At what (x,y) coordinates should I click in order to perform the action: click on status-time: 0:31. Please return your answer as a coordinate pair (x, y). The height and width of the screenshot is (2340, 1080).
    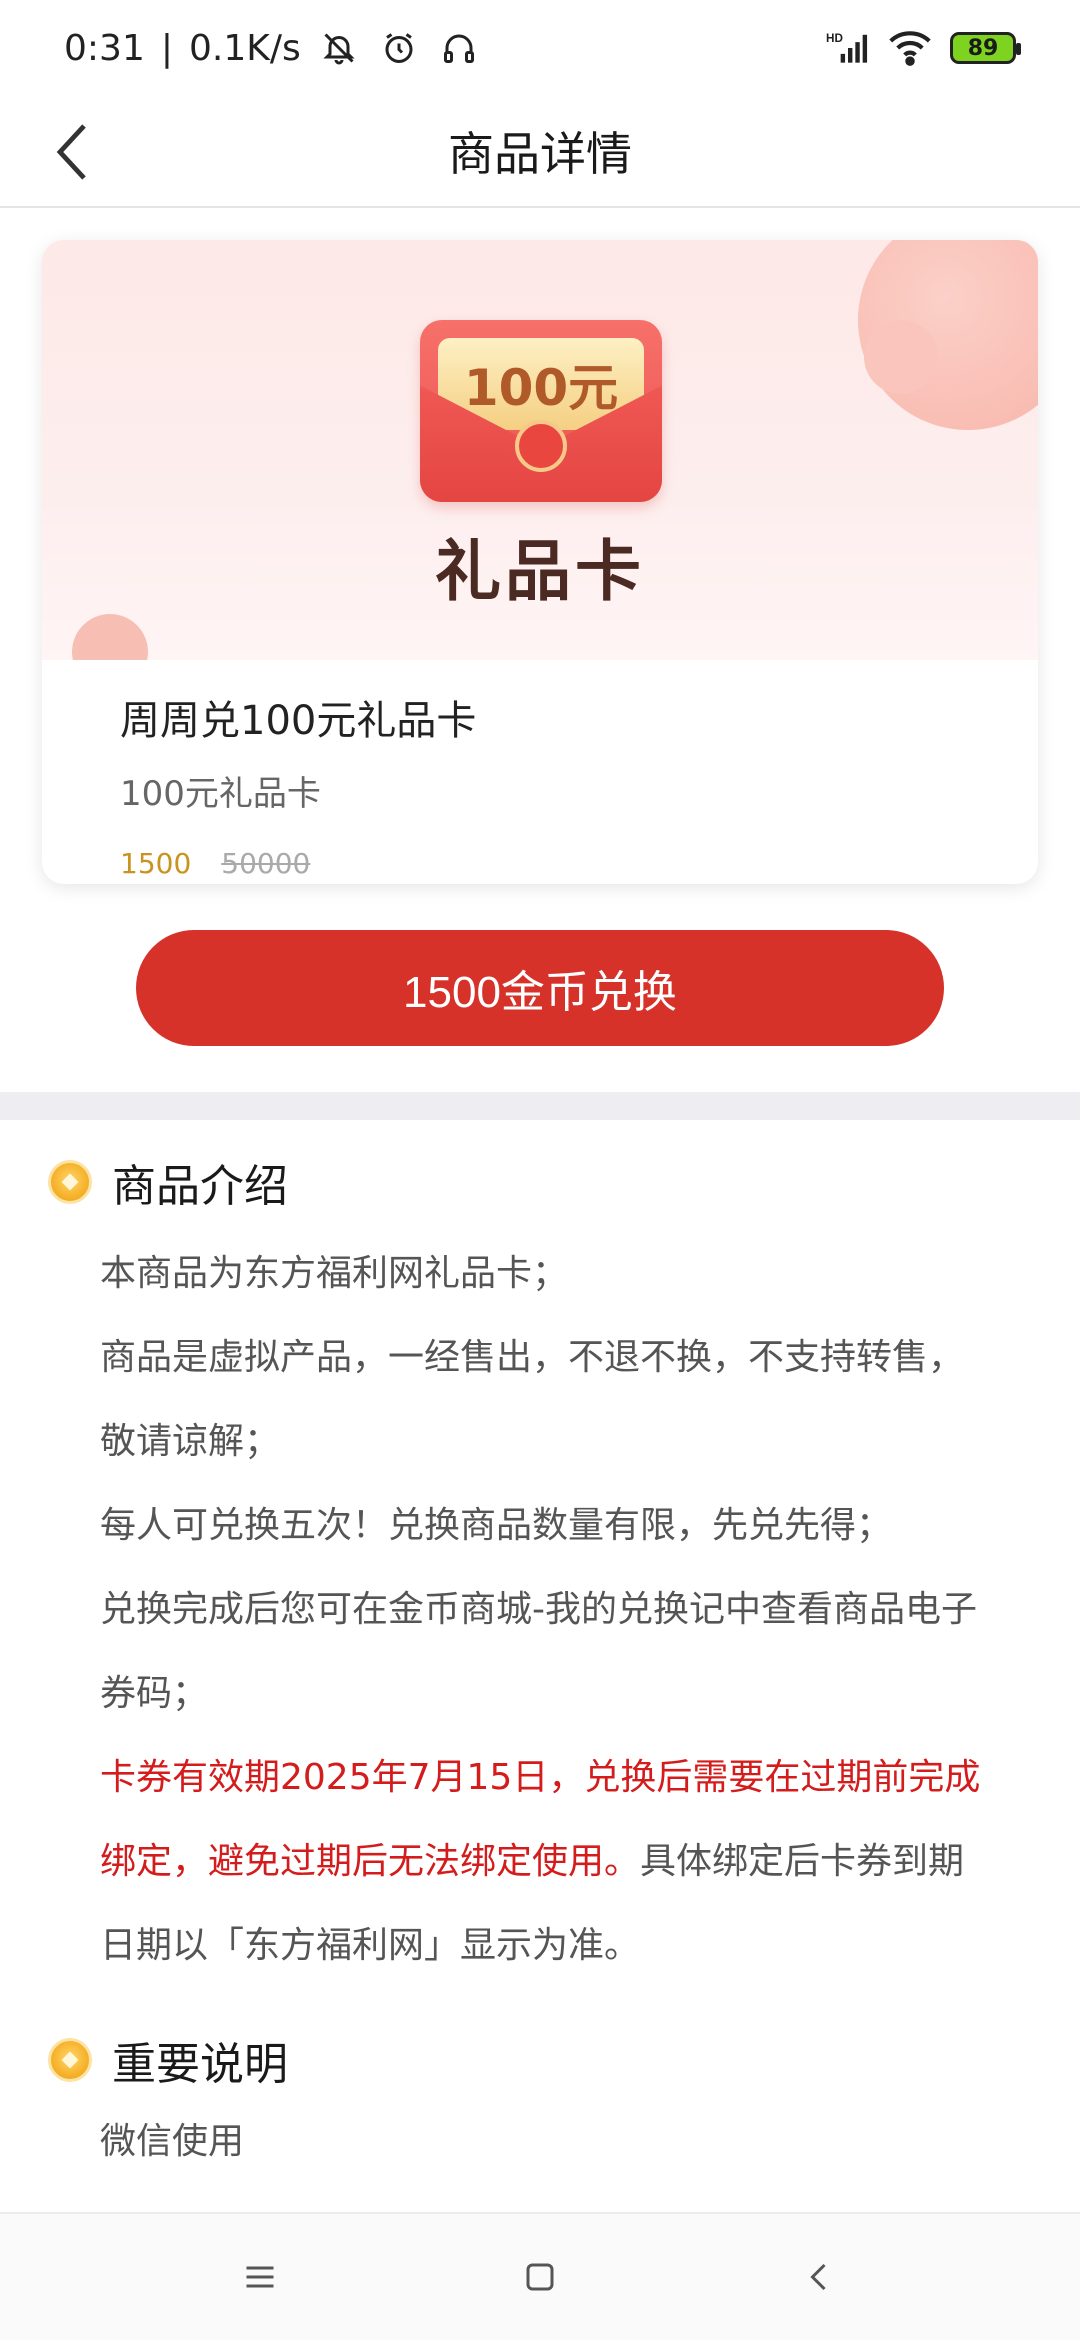
    Looking at the image, I should click on (104, 48).